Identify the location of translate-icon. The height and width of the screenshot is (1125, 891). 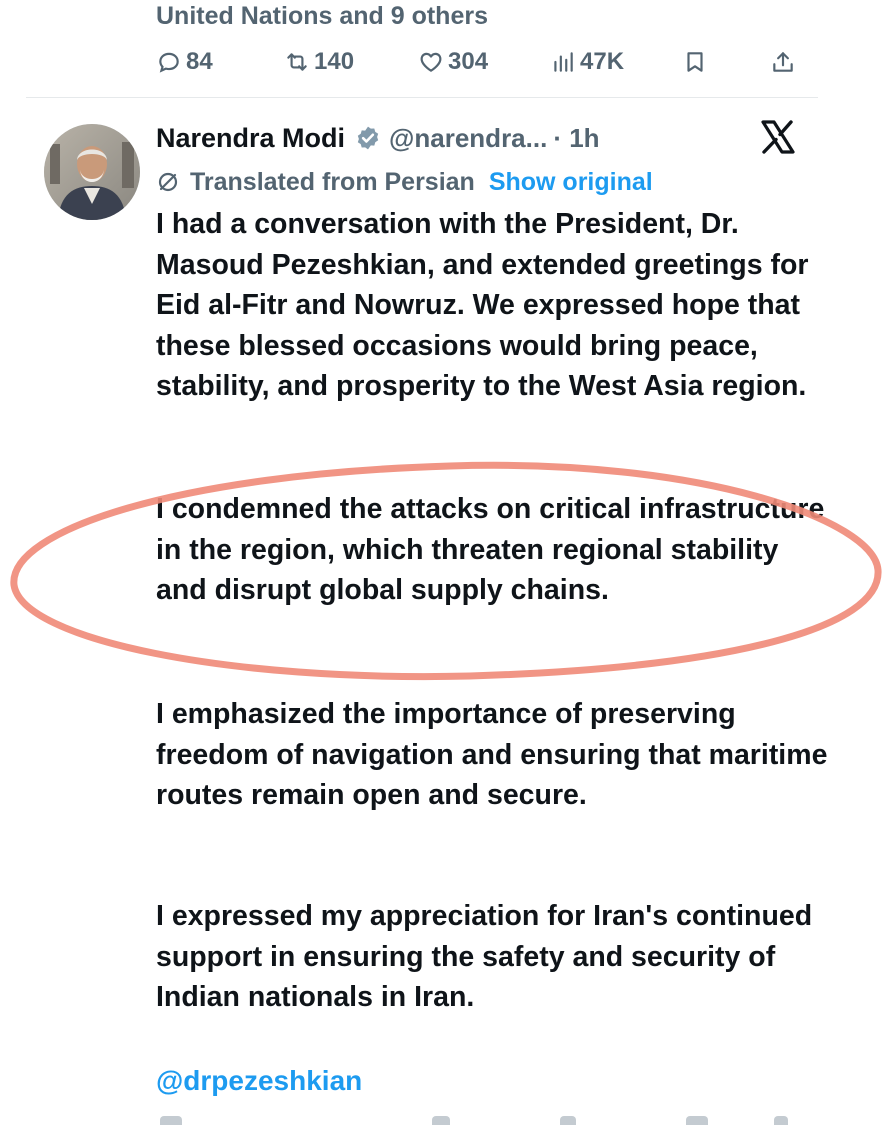
(168, 182).